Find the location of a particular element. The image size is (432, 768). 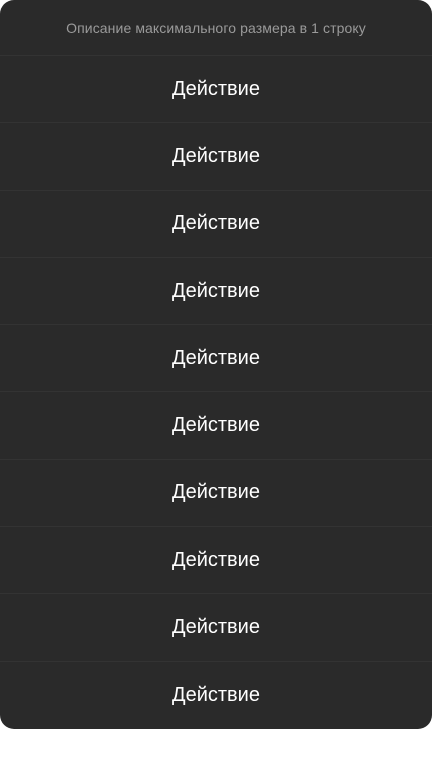

action-item-10: Действие is located at coordinates (216, 695).